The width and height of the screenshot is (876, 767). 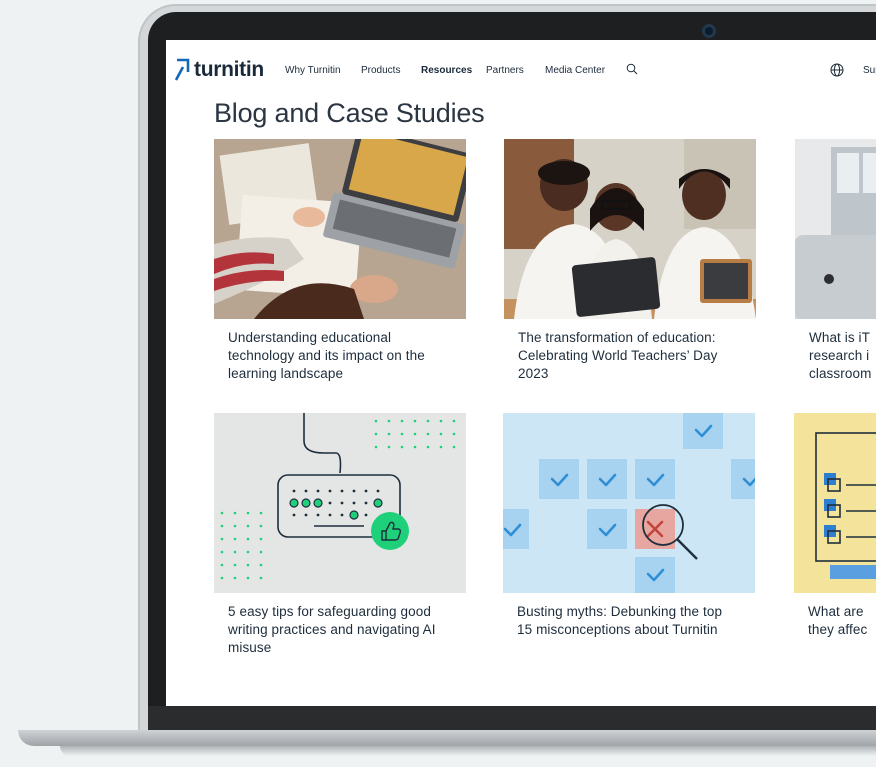 I want to click on webcam, so click(x=709, y=31).